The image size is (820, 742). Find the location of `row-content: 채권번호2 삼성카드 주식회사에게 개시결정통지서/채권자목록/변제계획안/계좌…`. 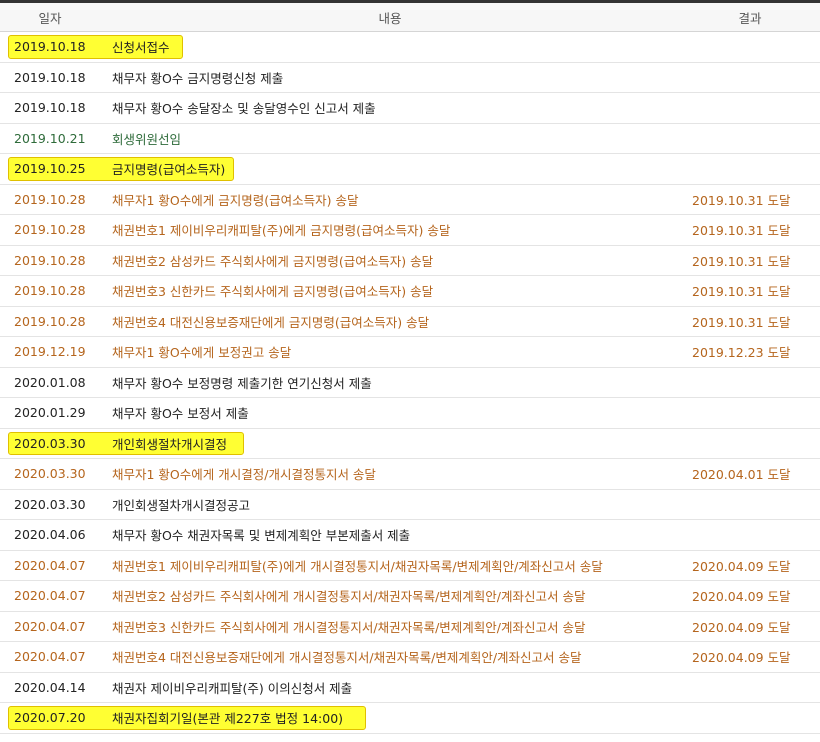

row-content: 채권번호2 삼성카드 주식회사에게 개시결정통지서/채권자목록/변제계획안/계좌… is located at coordinates (349, 597).